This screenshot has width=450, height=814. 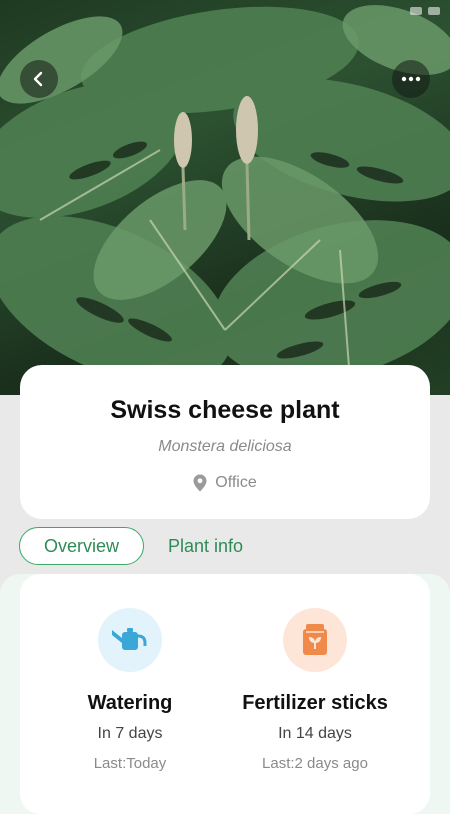 What do you see at coordinates (434, 11) in the screenshot?
I see `battery-icon` at bounding box center [434, 11].